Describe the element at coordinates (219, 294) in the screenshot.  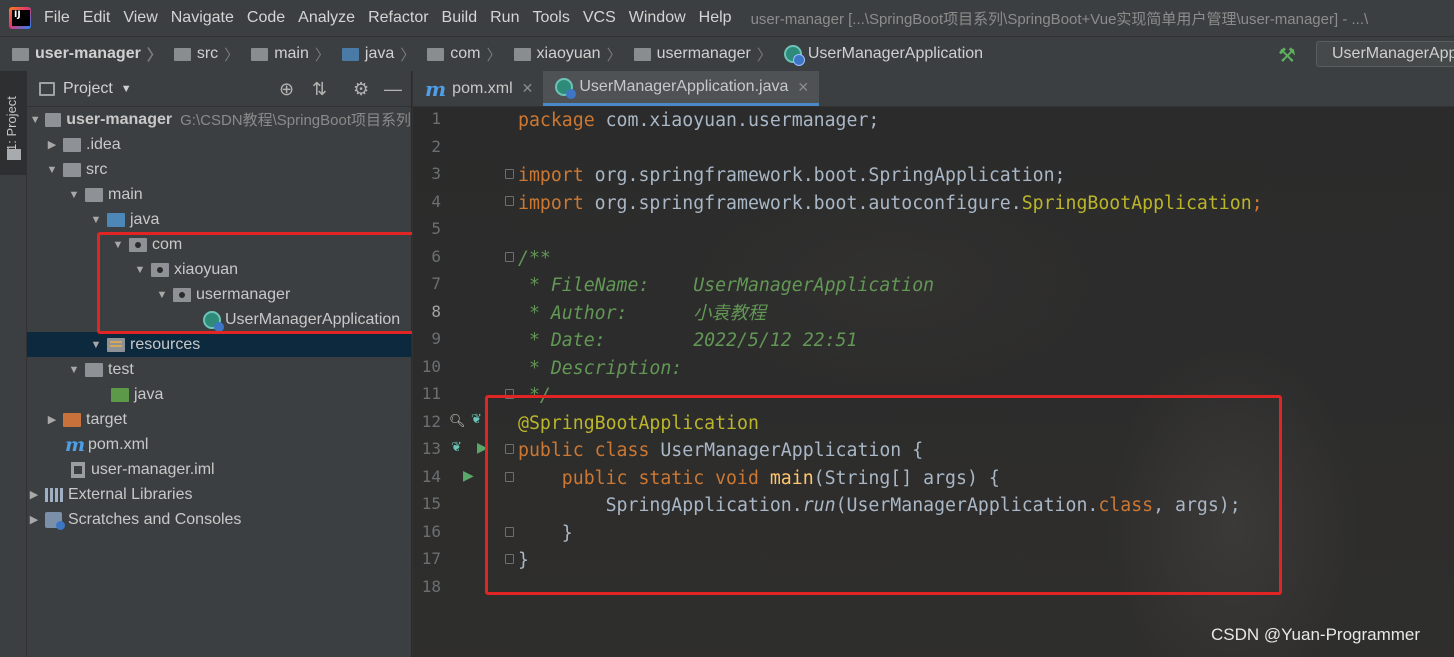
I see `tree-item-usermanager: ▼ usermanager` at that location.